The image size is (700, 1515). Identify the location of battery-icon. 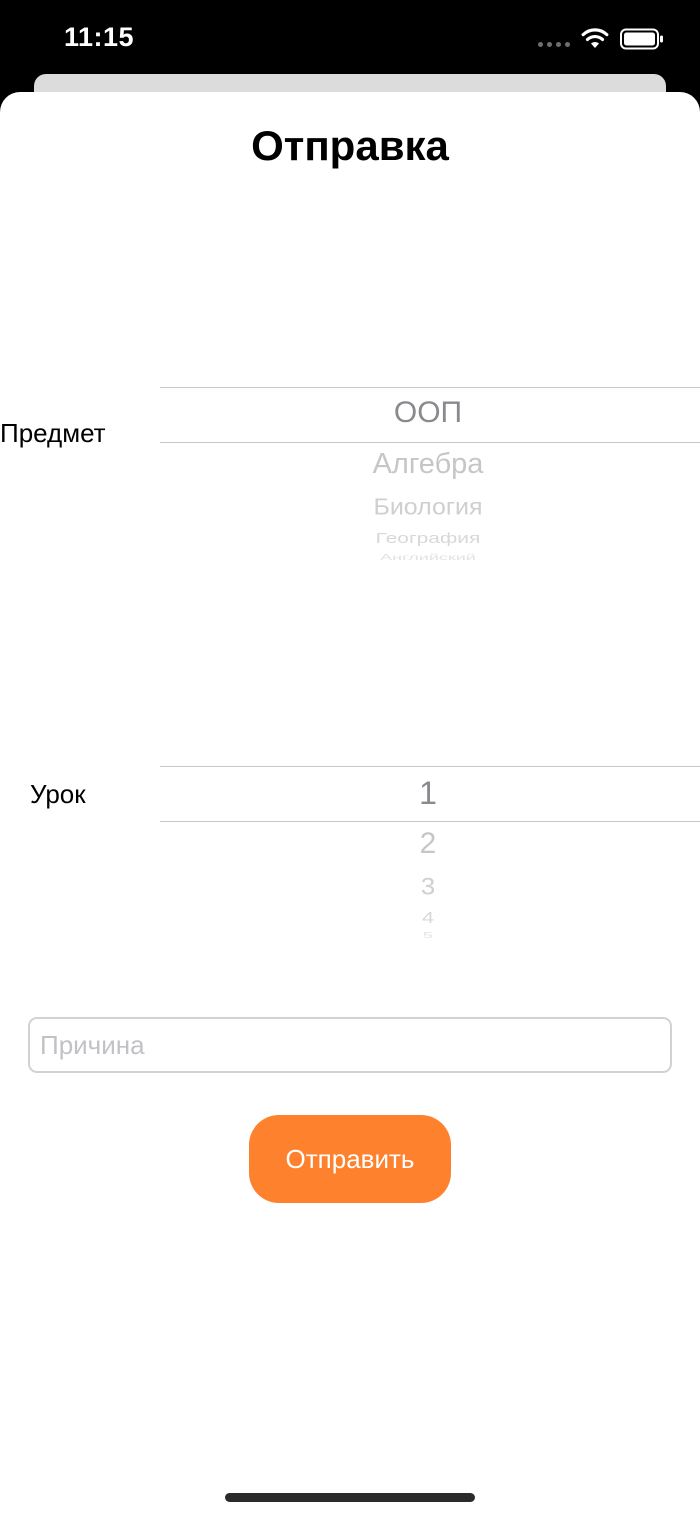
(641, 39).